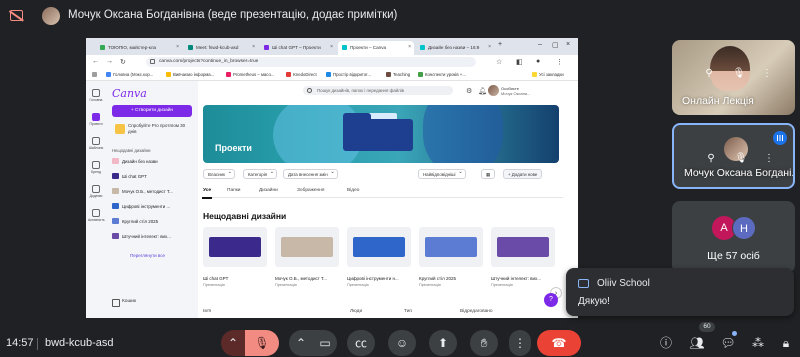  I want to click on bookmark-item: KnedoDirect, so click(301, 74).